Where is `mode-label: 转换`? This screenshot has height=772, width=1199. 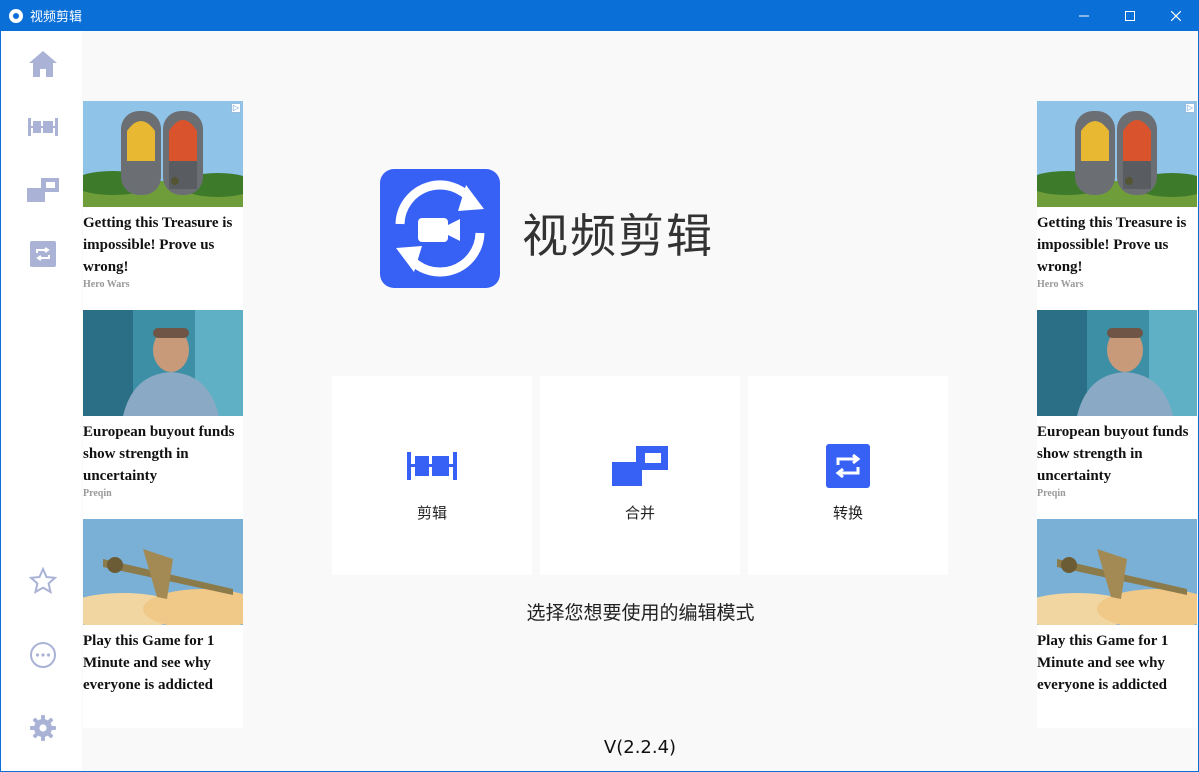
mode-label: 转换 is located at coordinates (847, 513).